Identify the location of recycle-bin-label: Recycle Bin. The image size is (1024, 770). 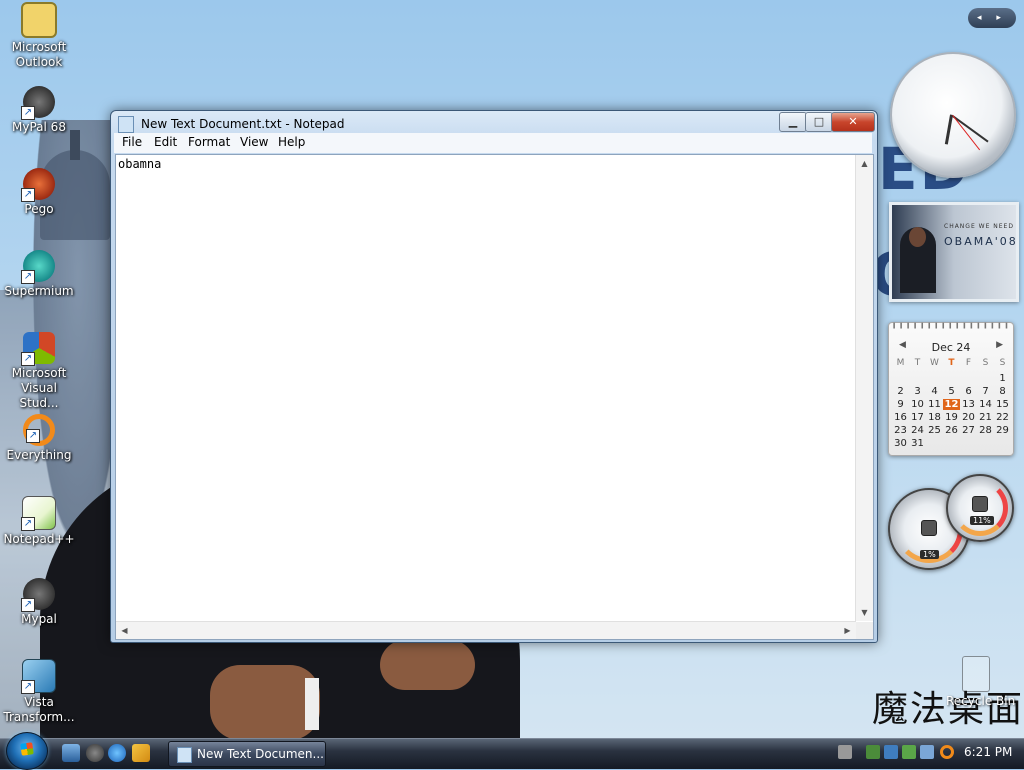
(980, 701).